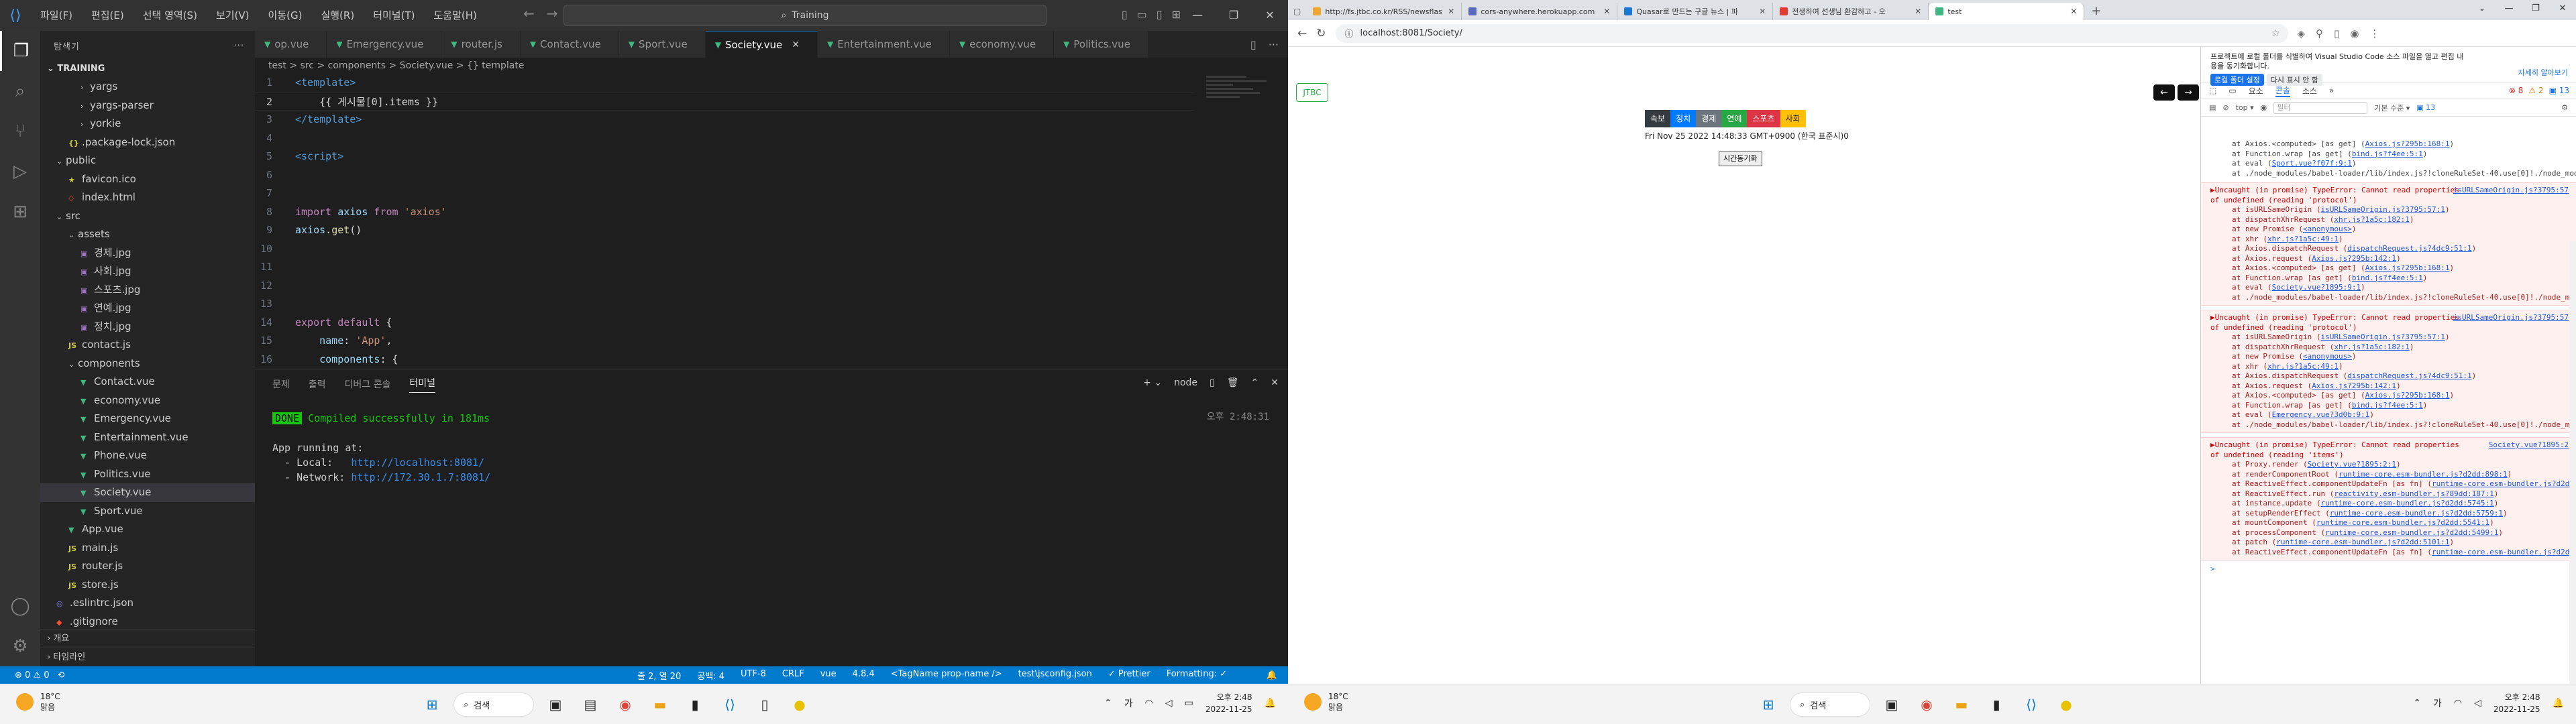 This screenshot has width=2576, height=724. Describe the element at coordinates (729, 704) in the screenshot. I see `vscode-icon: ⟨⟩` at that location.